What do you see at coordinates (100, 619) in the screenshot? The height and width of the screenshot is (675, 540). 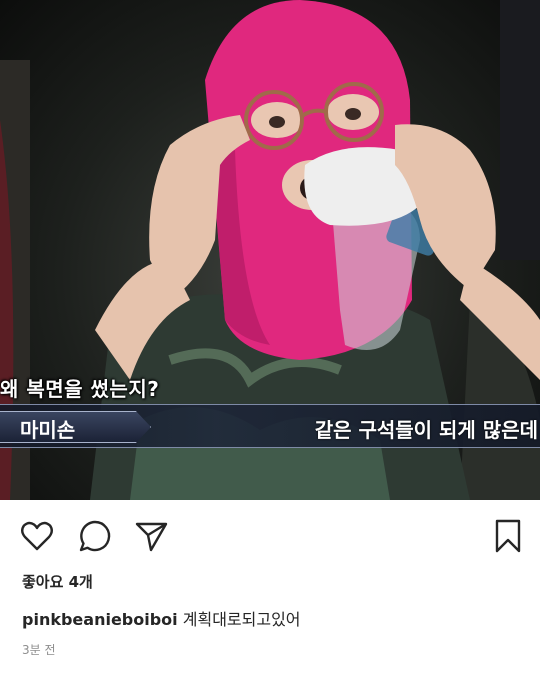 I see `caption-username: pinkbeanieboiboi` at bounding box center [100, 619].